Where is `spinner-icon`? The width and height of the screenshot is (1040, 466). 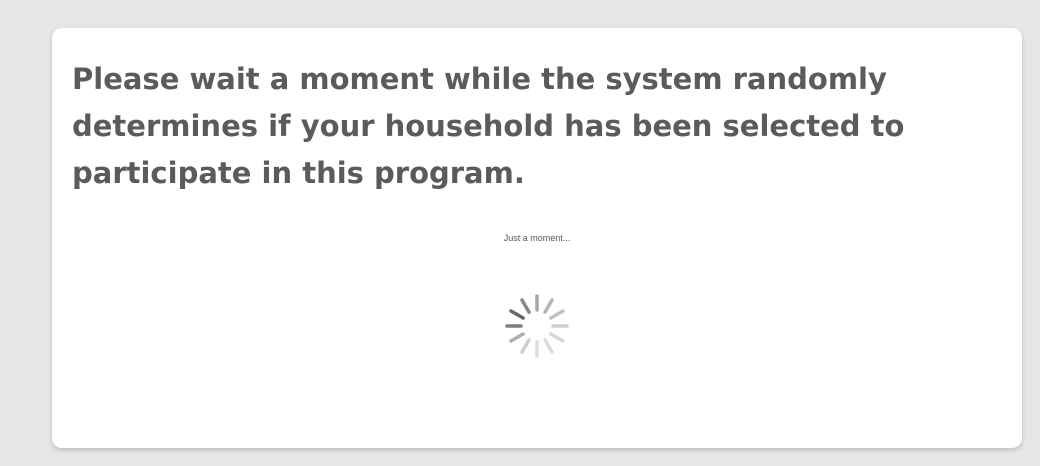 spinner-icon is located at coordinates (537, 326).